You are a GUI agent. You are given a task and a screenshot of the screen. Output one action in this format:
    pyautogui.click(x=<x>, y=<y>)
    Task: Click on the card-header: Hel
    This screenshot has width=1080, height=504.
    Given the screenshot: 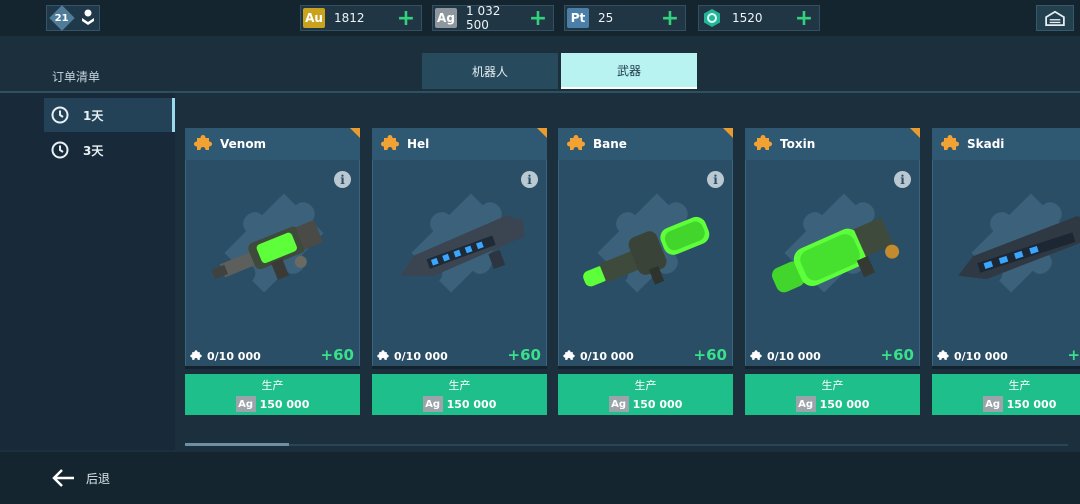 What is the action you would take?
    pyautogui.click(x=459, y=144)
    